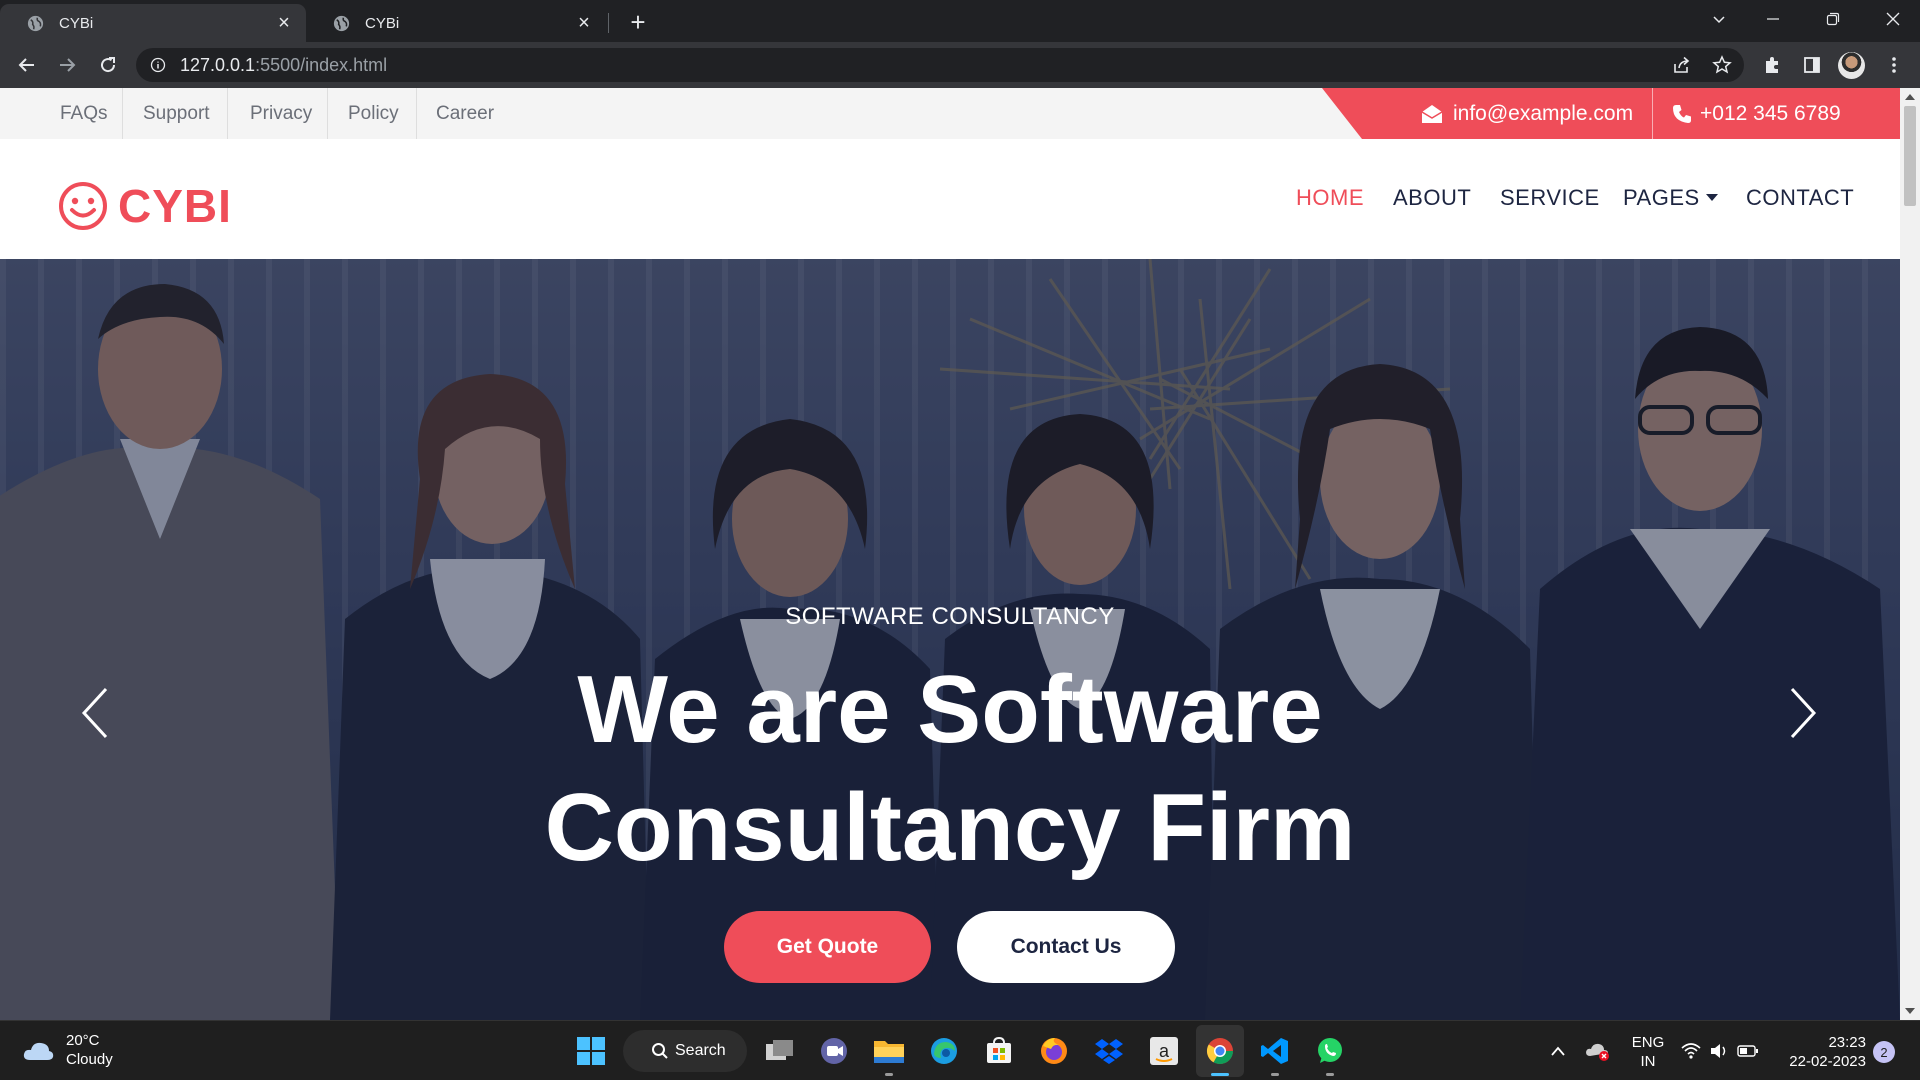 The image size is (1920, 1080). Describe the element at coordinates (1893, 19) in the screenshot. I see `close-window-button` at that location.